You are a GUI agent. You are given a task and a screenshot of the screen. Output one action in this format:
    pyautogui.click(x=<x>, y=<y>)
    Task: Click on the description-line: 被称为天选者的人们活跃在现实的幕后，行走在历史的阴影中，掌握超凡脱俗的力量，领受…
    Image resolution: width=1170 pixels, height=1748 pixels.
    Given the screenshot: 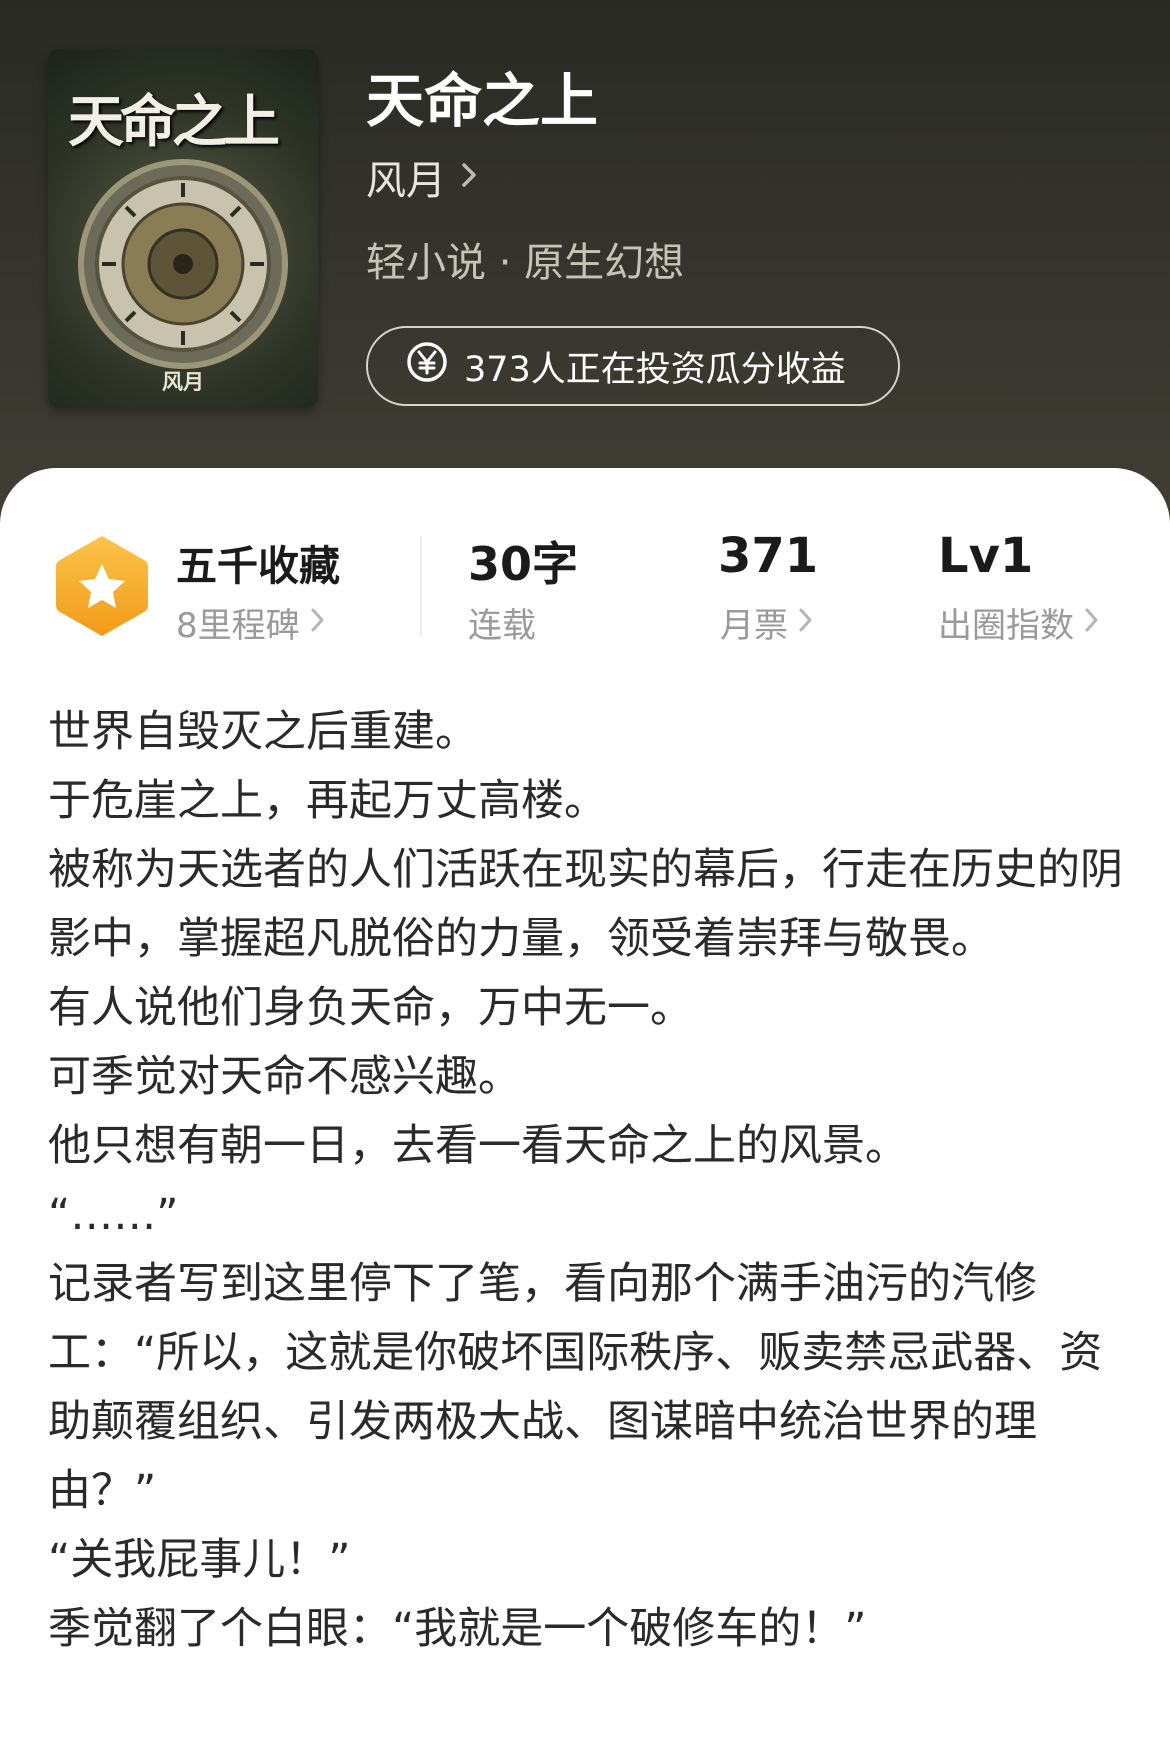 What is the action you would take?
    pyautogui.click(x=585, y=904)
    